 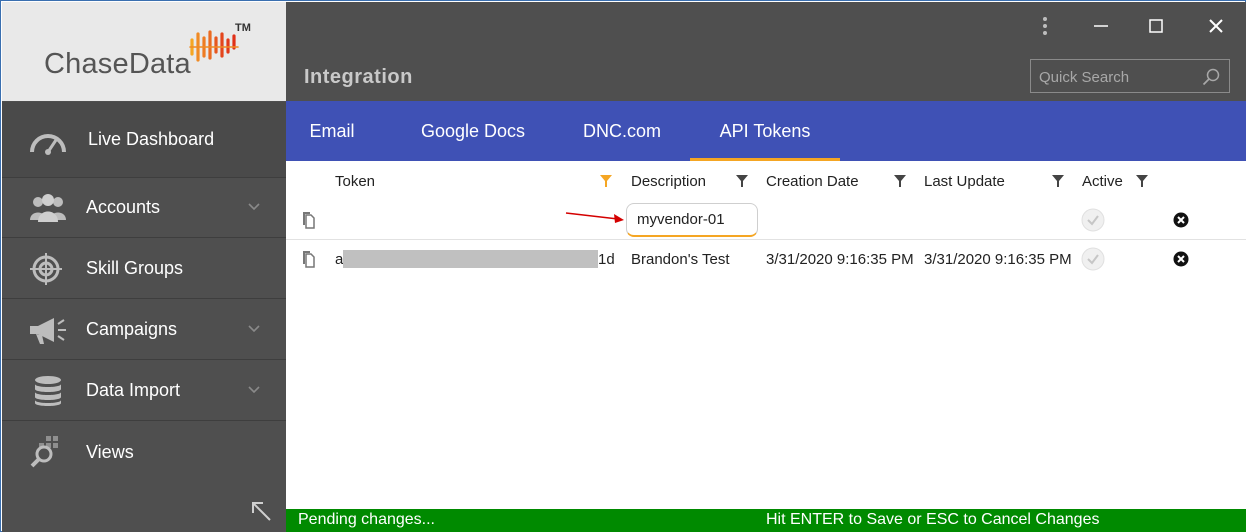 I want to click on sidebar-item-label: Accounts, so click(x=123, y=207).